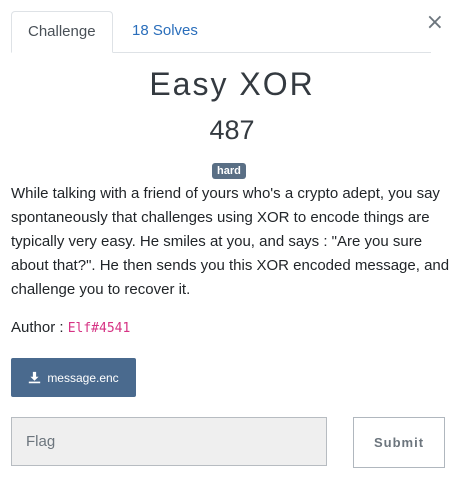 The width and height of the screenshot is (464, 485). I want to click on difficulty-badge: hard, so click(229, 171).